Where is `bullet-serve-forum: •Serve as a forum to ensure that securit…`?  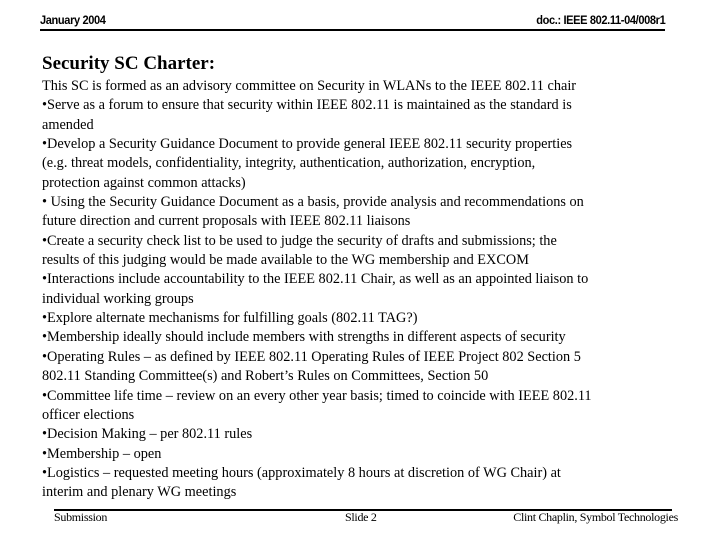
bullet-serve-forum: •Serve as a forum to ensure that securit… is located at coordinates (307, 105).